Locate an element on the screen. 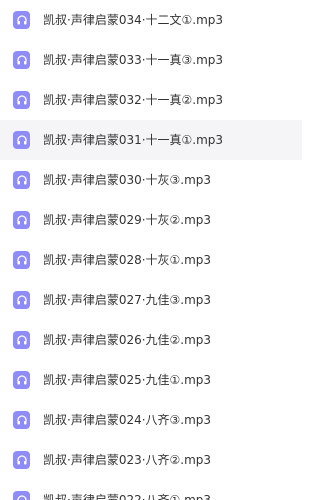 The image size is (320, 500). file-name: 凯叔·声律启蒙023·八齐②.mp3 is located at coordinates (127, 460).